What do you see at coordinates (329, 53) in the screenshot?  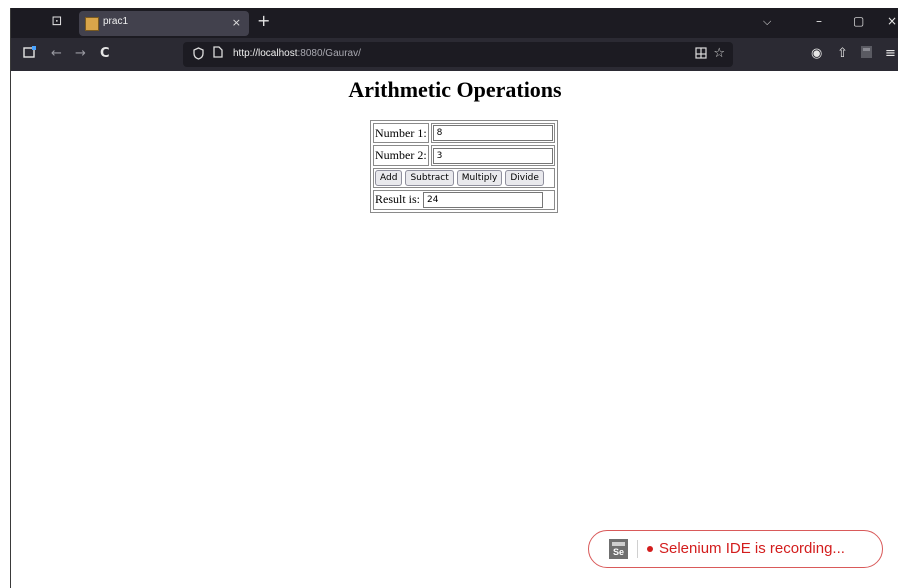 I see `url-path: :8080/Gaurav/` at bounding box center [329, 53].